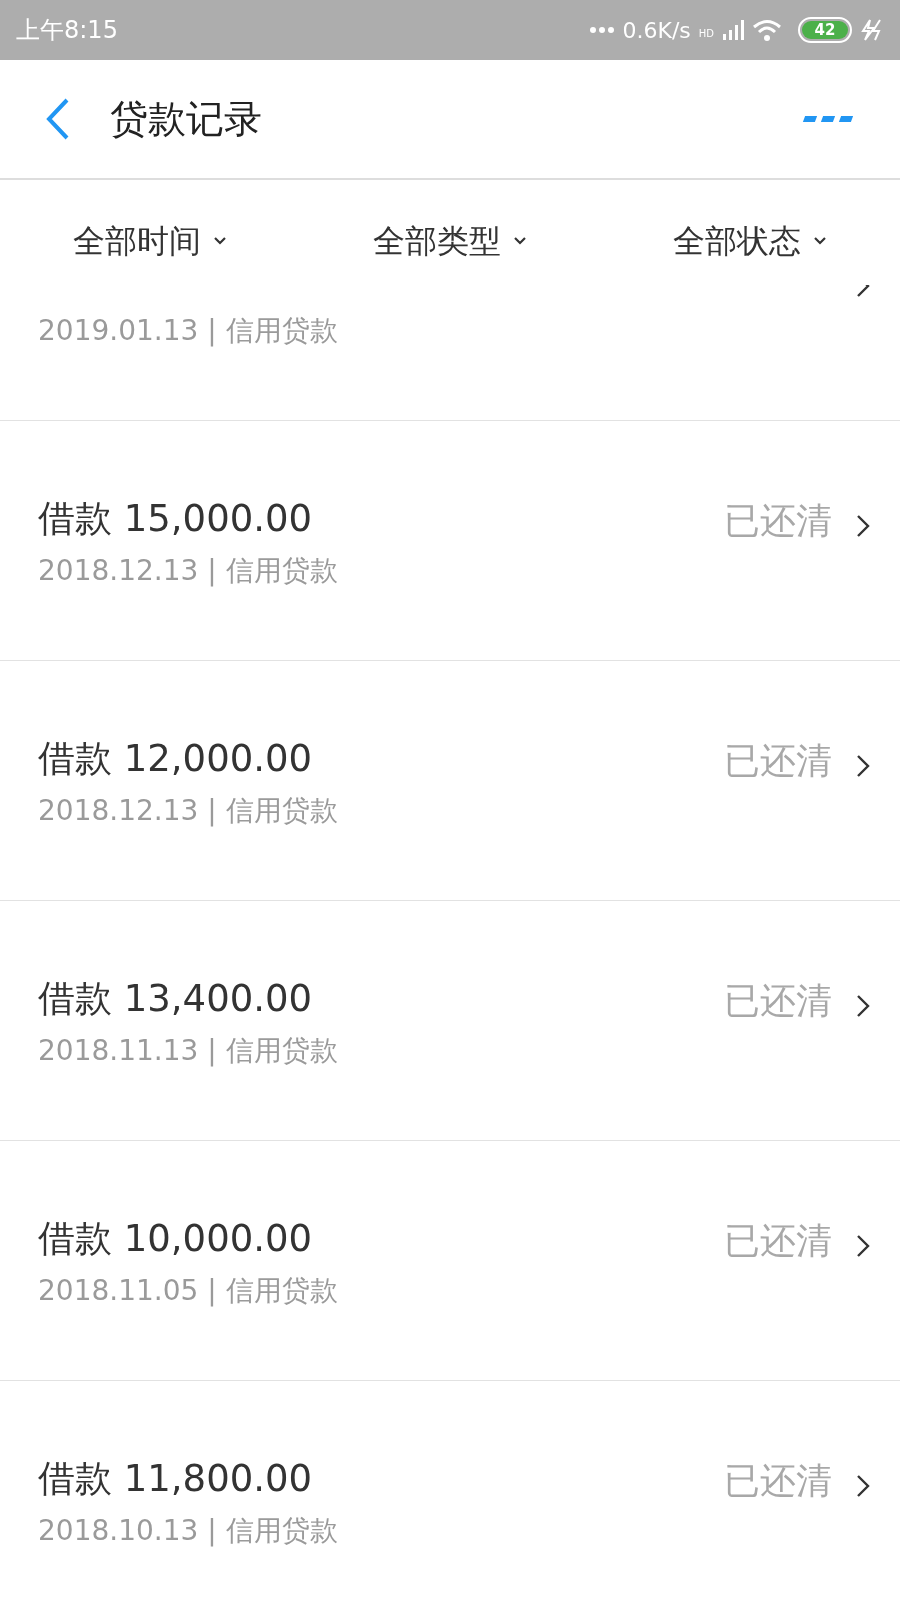 This screenshot has height=1600, width=900. What do you see at coordinates (176, 1238) in the screenshot?
I see `loan-amount: 借款 10,000.00` at bounding box center [176, 1238].